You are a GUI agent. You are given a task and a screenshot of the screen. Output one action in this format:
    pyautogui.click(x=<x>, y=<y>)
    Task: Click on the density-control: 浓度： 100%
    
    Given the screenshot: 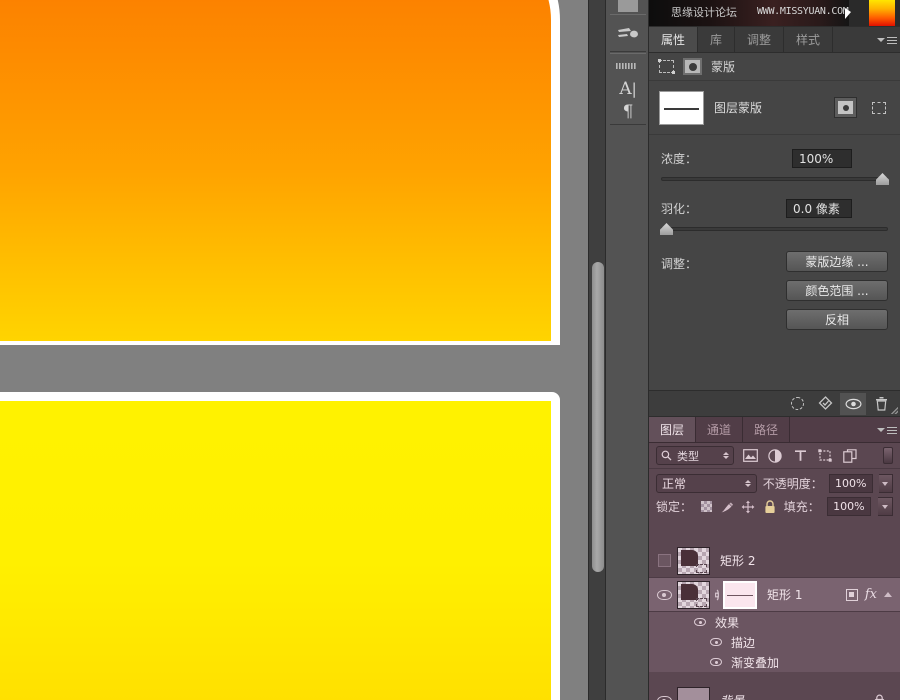 What is the action you would take?
    pyautogui.click(x=774, y=160)
    